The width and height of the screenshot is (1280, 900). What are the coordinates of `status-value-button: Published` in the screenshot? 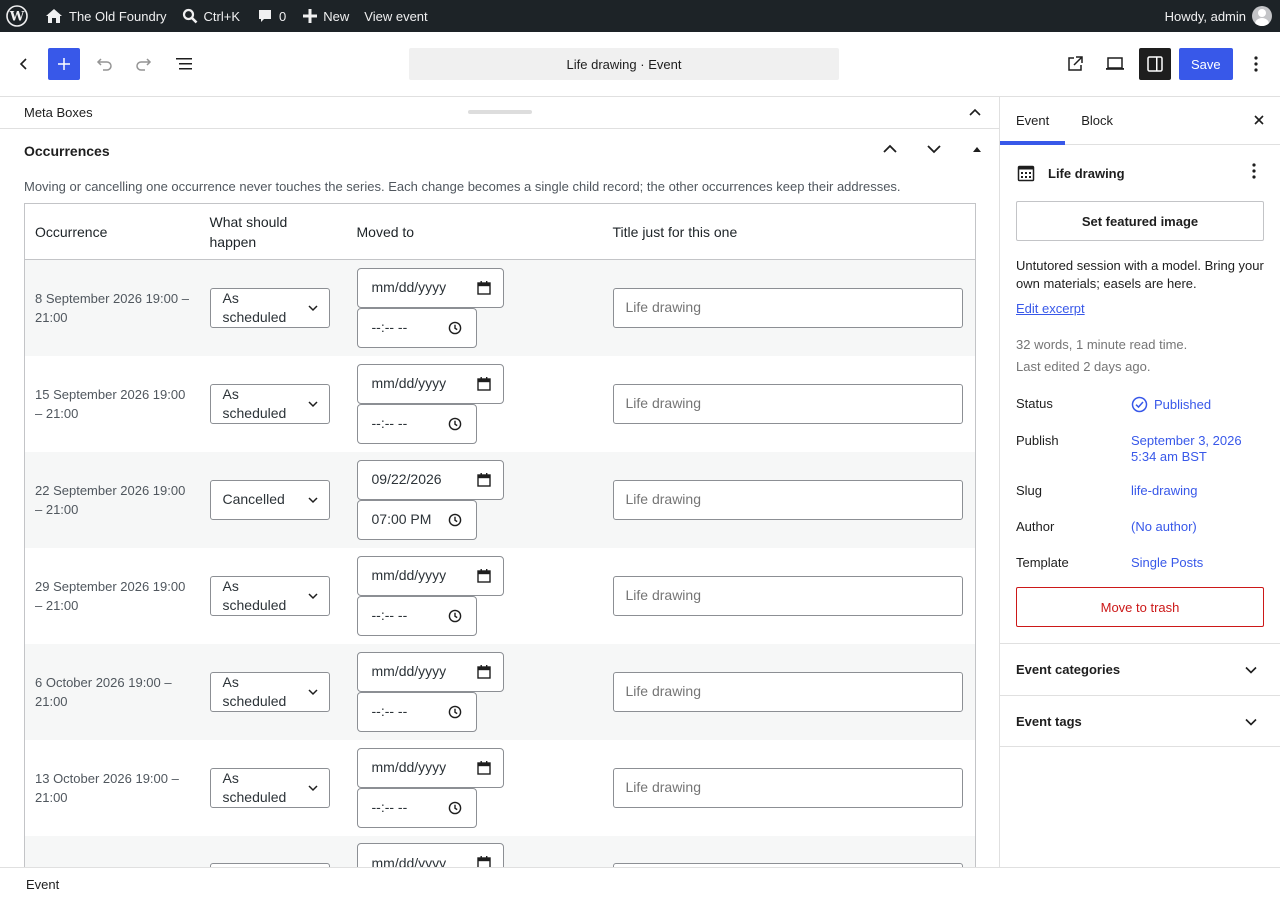 It's located at (1171, 404).